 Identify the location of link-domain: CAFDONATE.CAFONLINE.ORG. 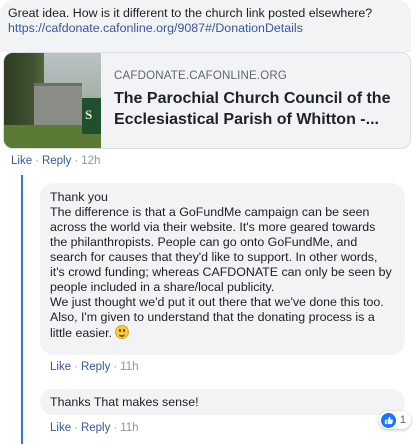
(201, 76).